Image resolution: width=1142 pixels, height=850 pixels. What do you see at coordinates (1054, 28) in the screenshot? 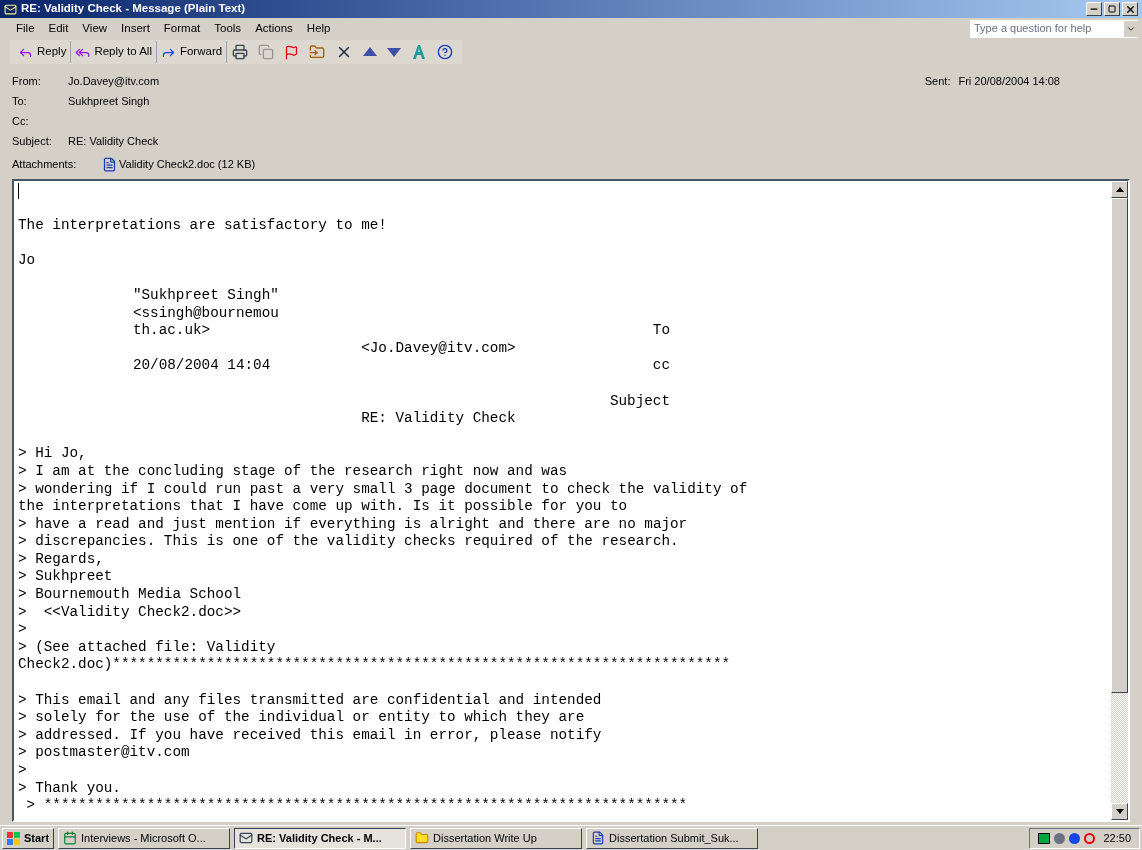
I see `help-search-field: Type a question for help` at bounding box center [1054, 28].